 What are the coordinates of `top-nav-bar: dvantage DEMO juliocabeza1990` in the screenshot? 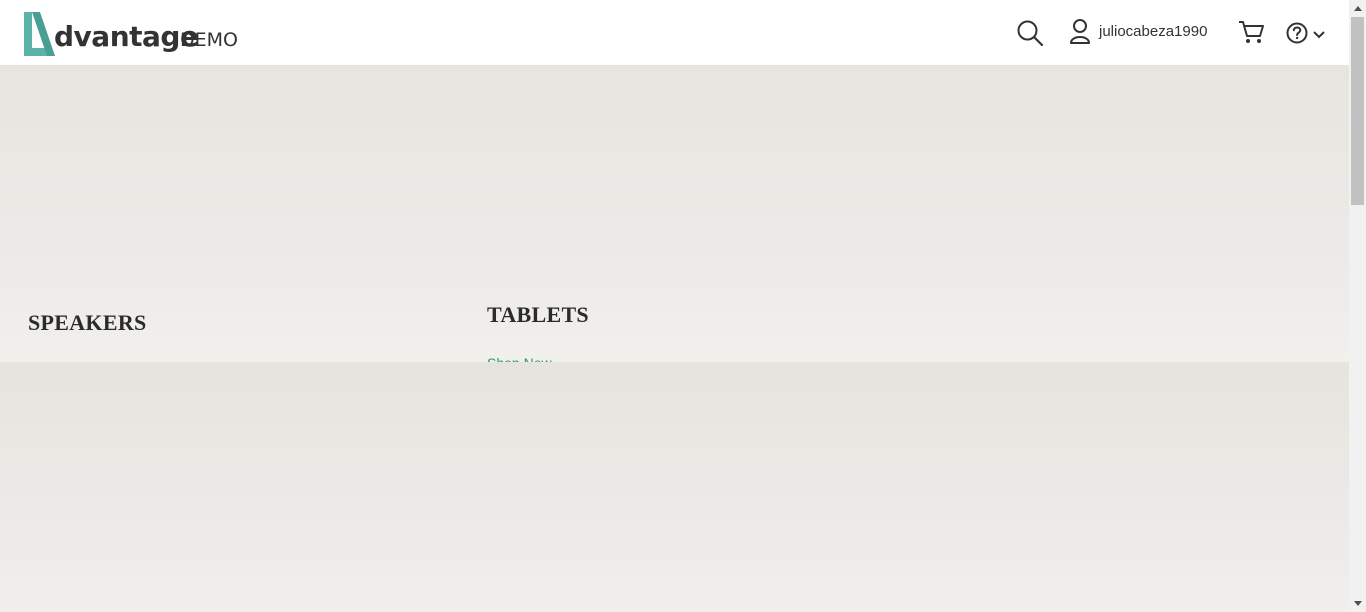 It's located at (674, 33).